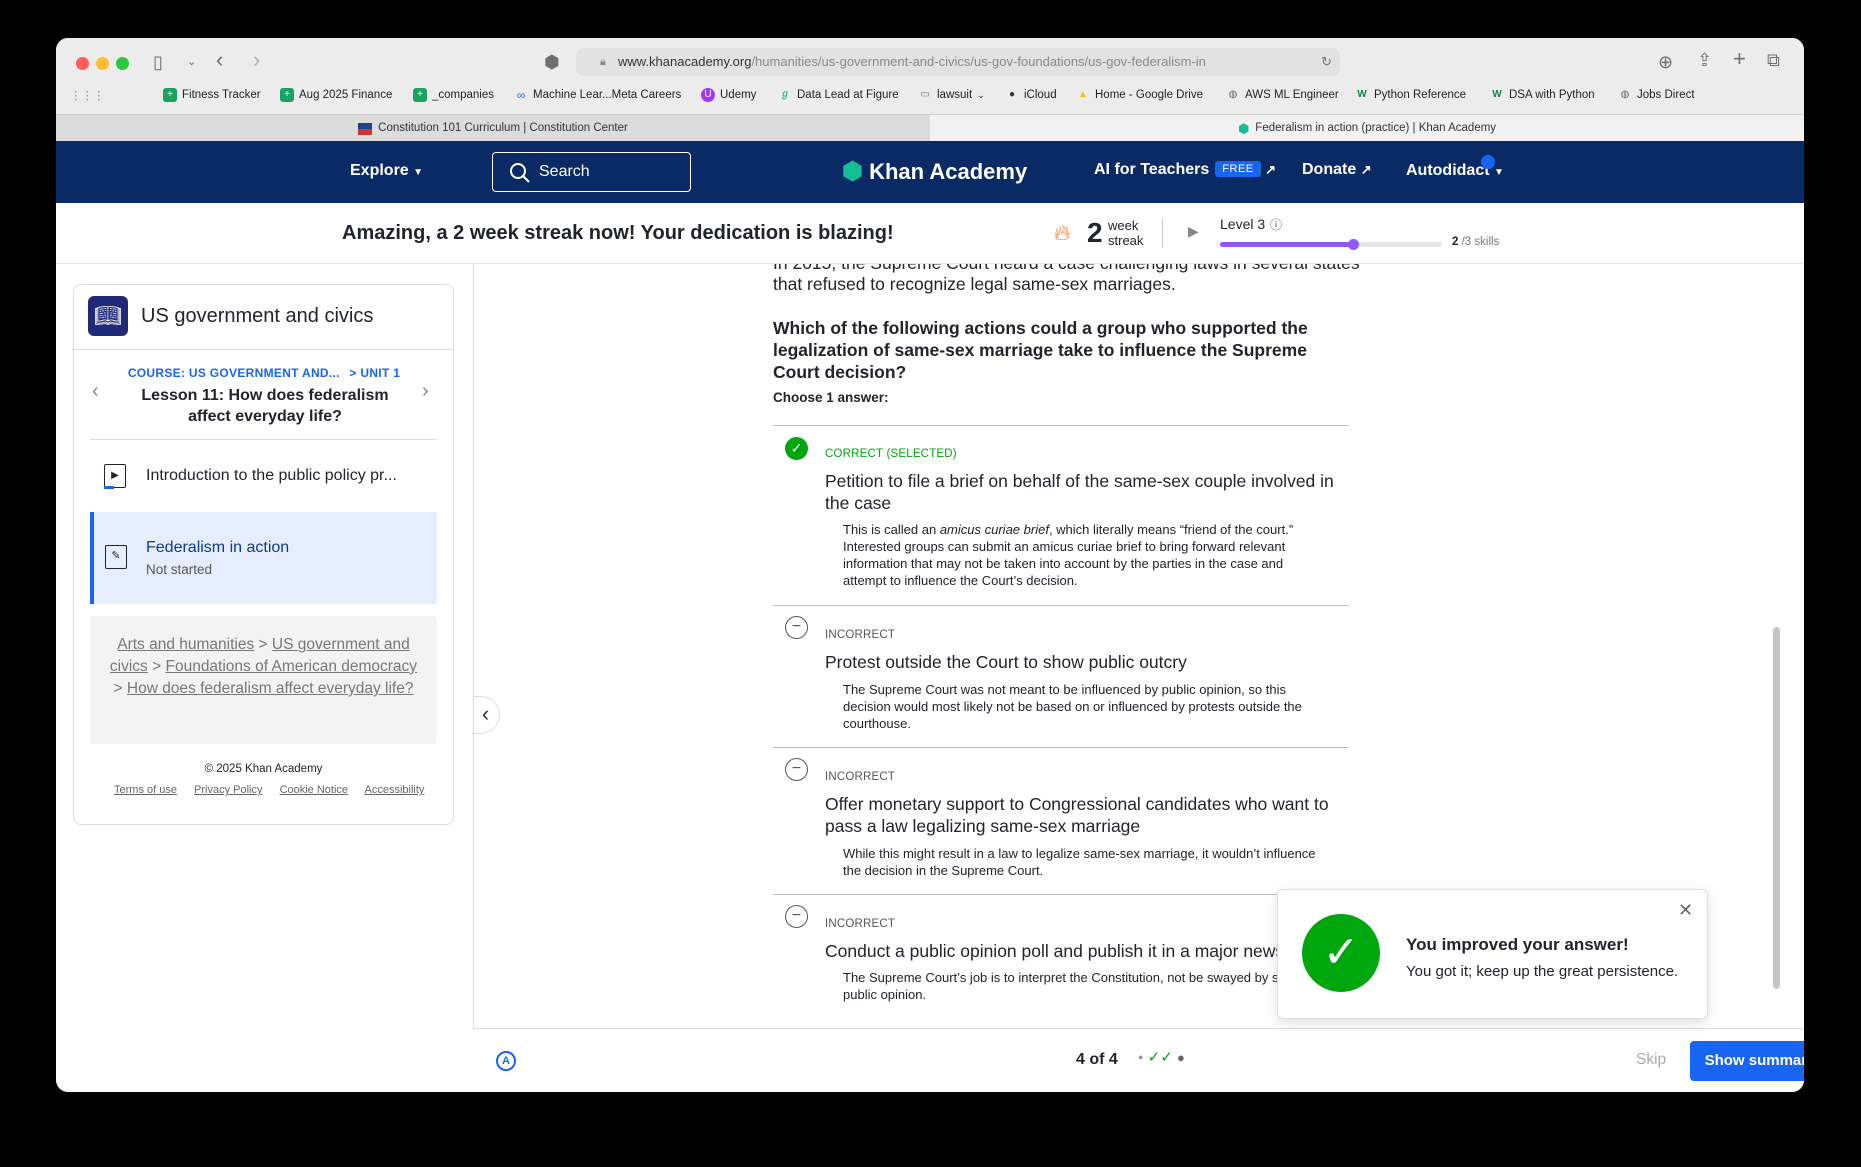 This screenshot has width=1861, height=1167. What do you see at coordinates (115, 476) in the screenshot?
I see `video-play-icon: ▶` at bounding box center [115, 476].